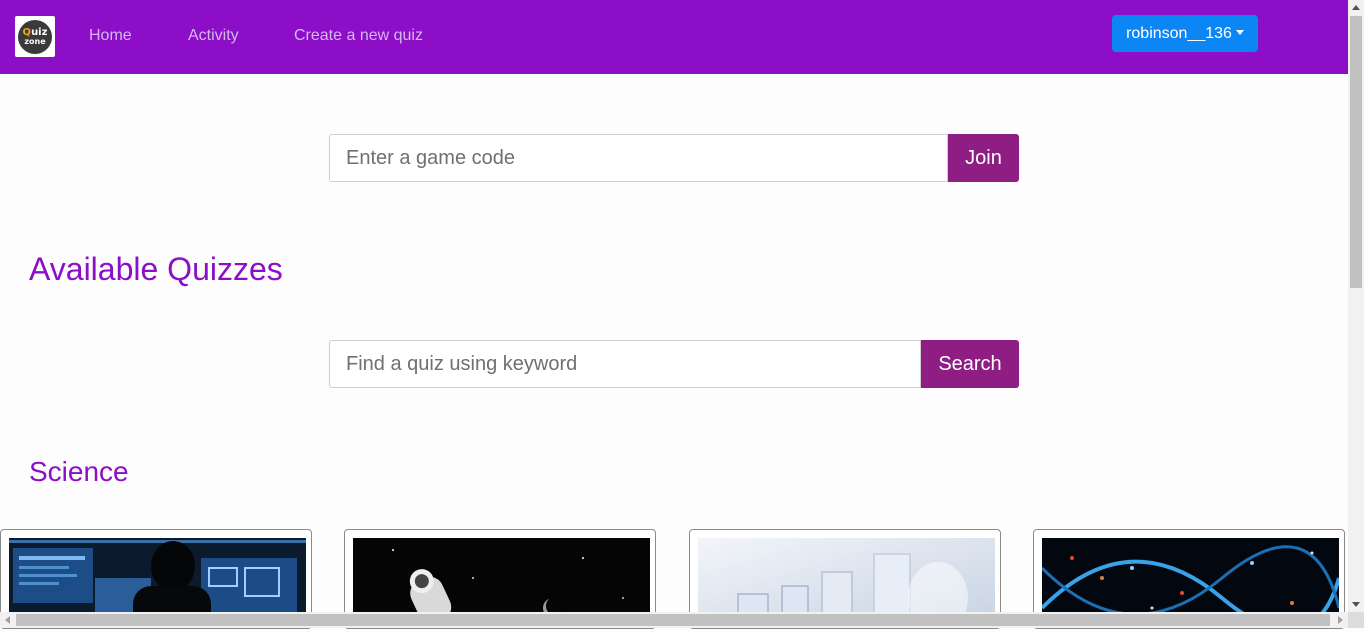 The image size is (1364, 633). Describe the element at coordinates (1239, 32) in the screenshot. I see `caret-down-icon` at that location.